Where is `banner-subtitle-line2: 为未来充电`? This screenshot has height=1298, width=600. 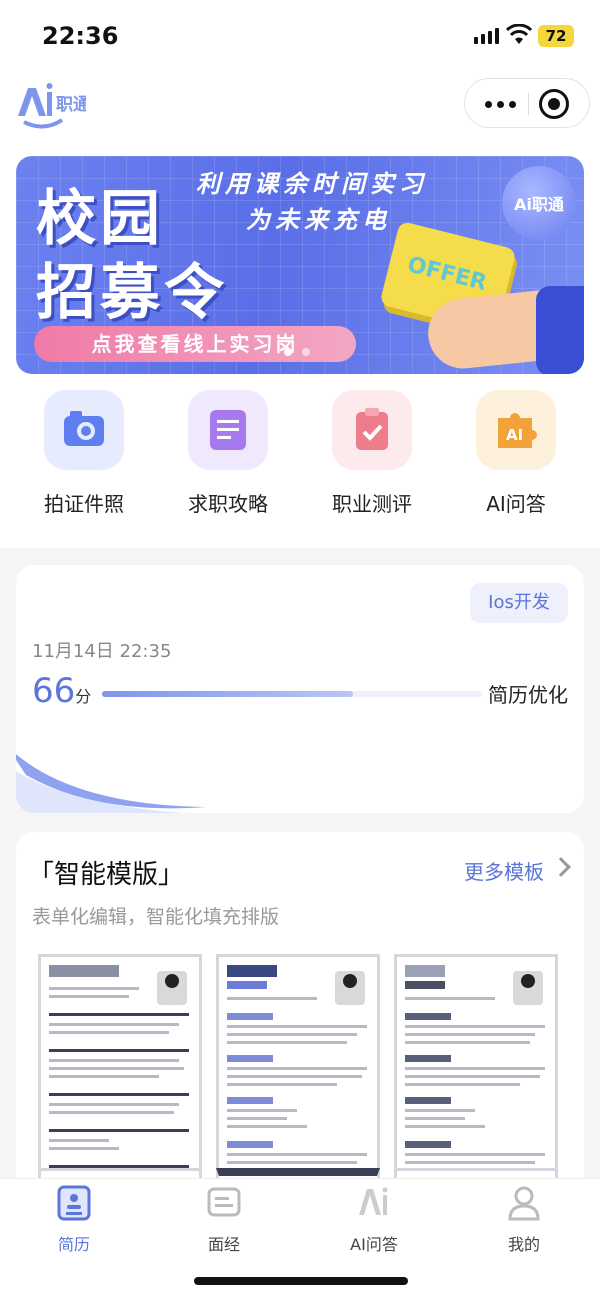
banner-subtitle-line2: 为未来充电 is located at coordinates (318, 220).